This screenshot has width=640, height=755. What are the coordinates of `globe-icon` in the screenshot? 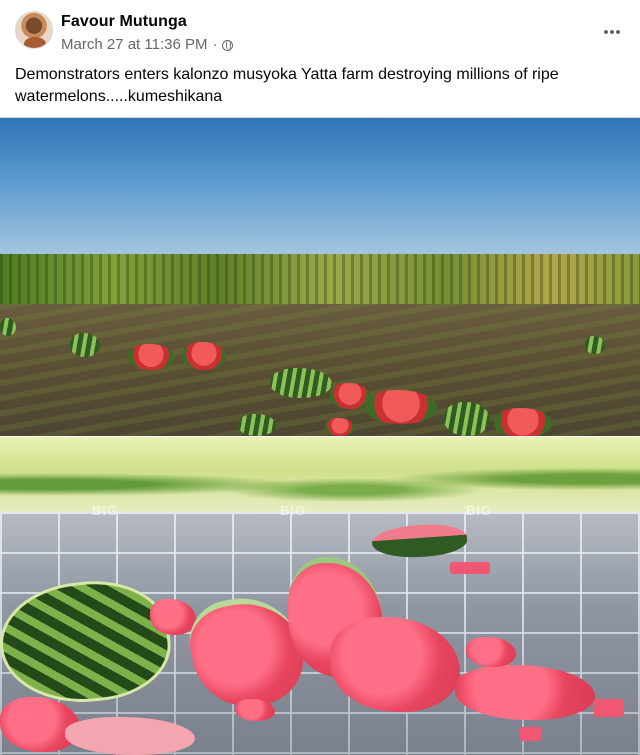 It's located at (228, 45).